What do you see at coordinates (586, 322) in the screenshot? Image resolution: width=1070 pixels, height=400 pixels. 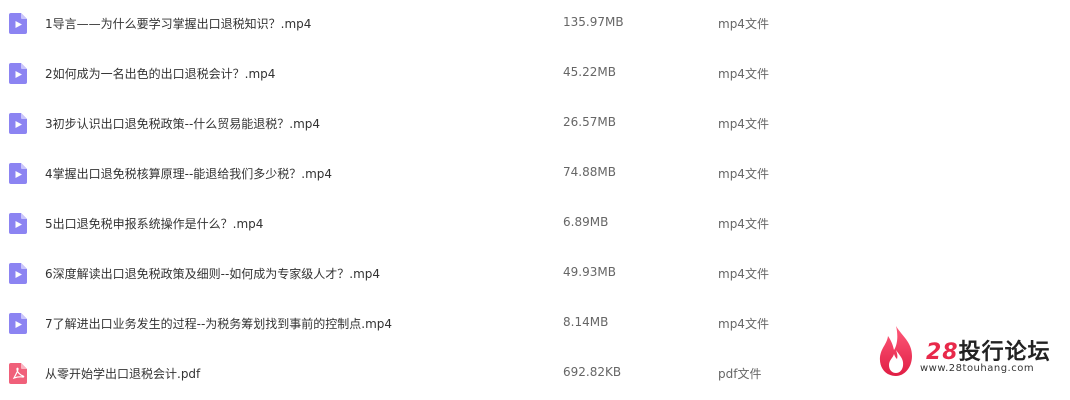 I see `file-size: 8.14MB` at bounding box center [586, 322].